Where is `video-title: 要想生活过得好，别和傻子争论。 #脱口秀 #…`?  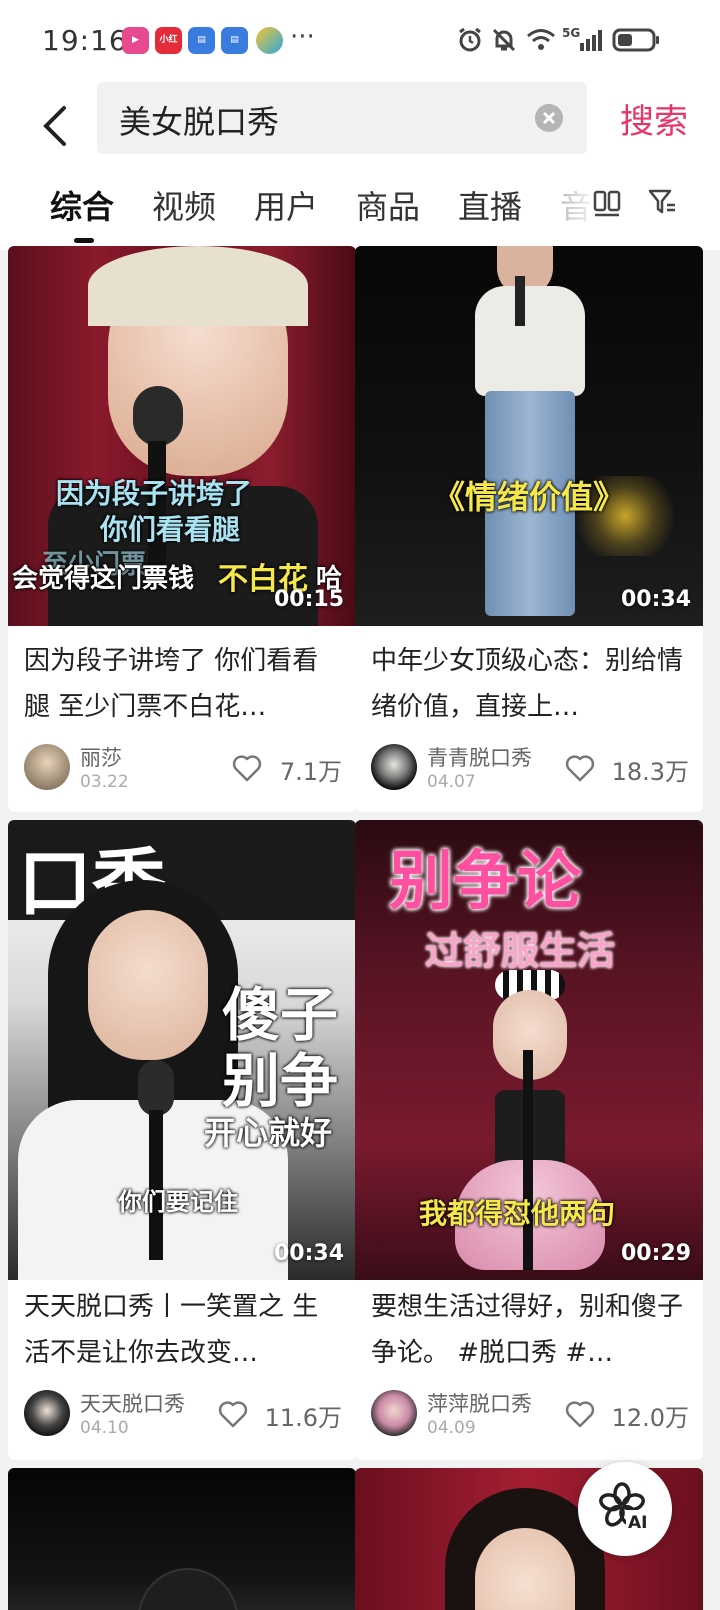 video-title: 要想生活过得好，别和傻子争论。 #脱口秀 #… is located at coordinates (530, 1330).